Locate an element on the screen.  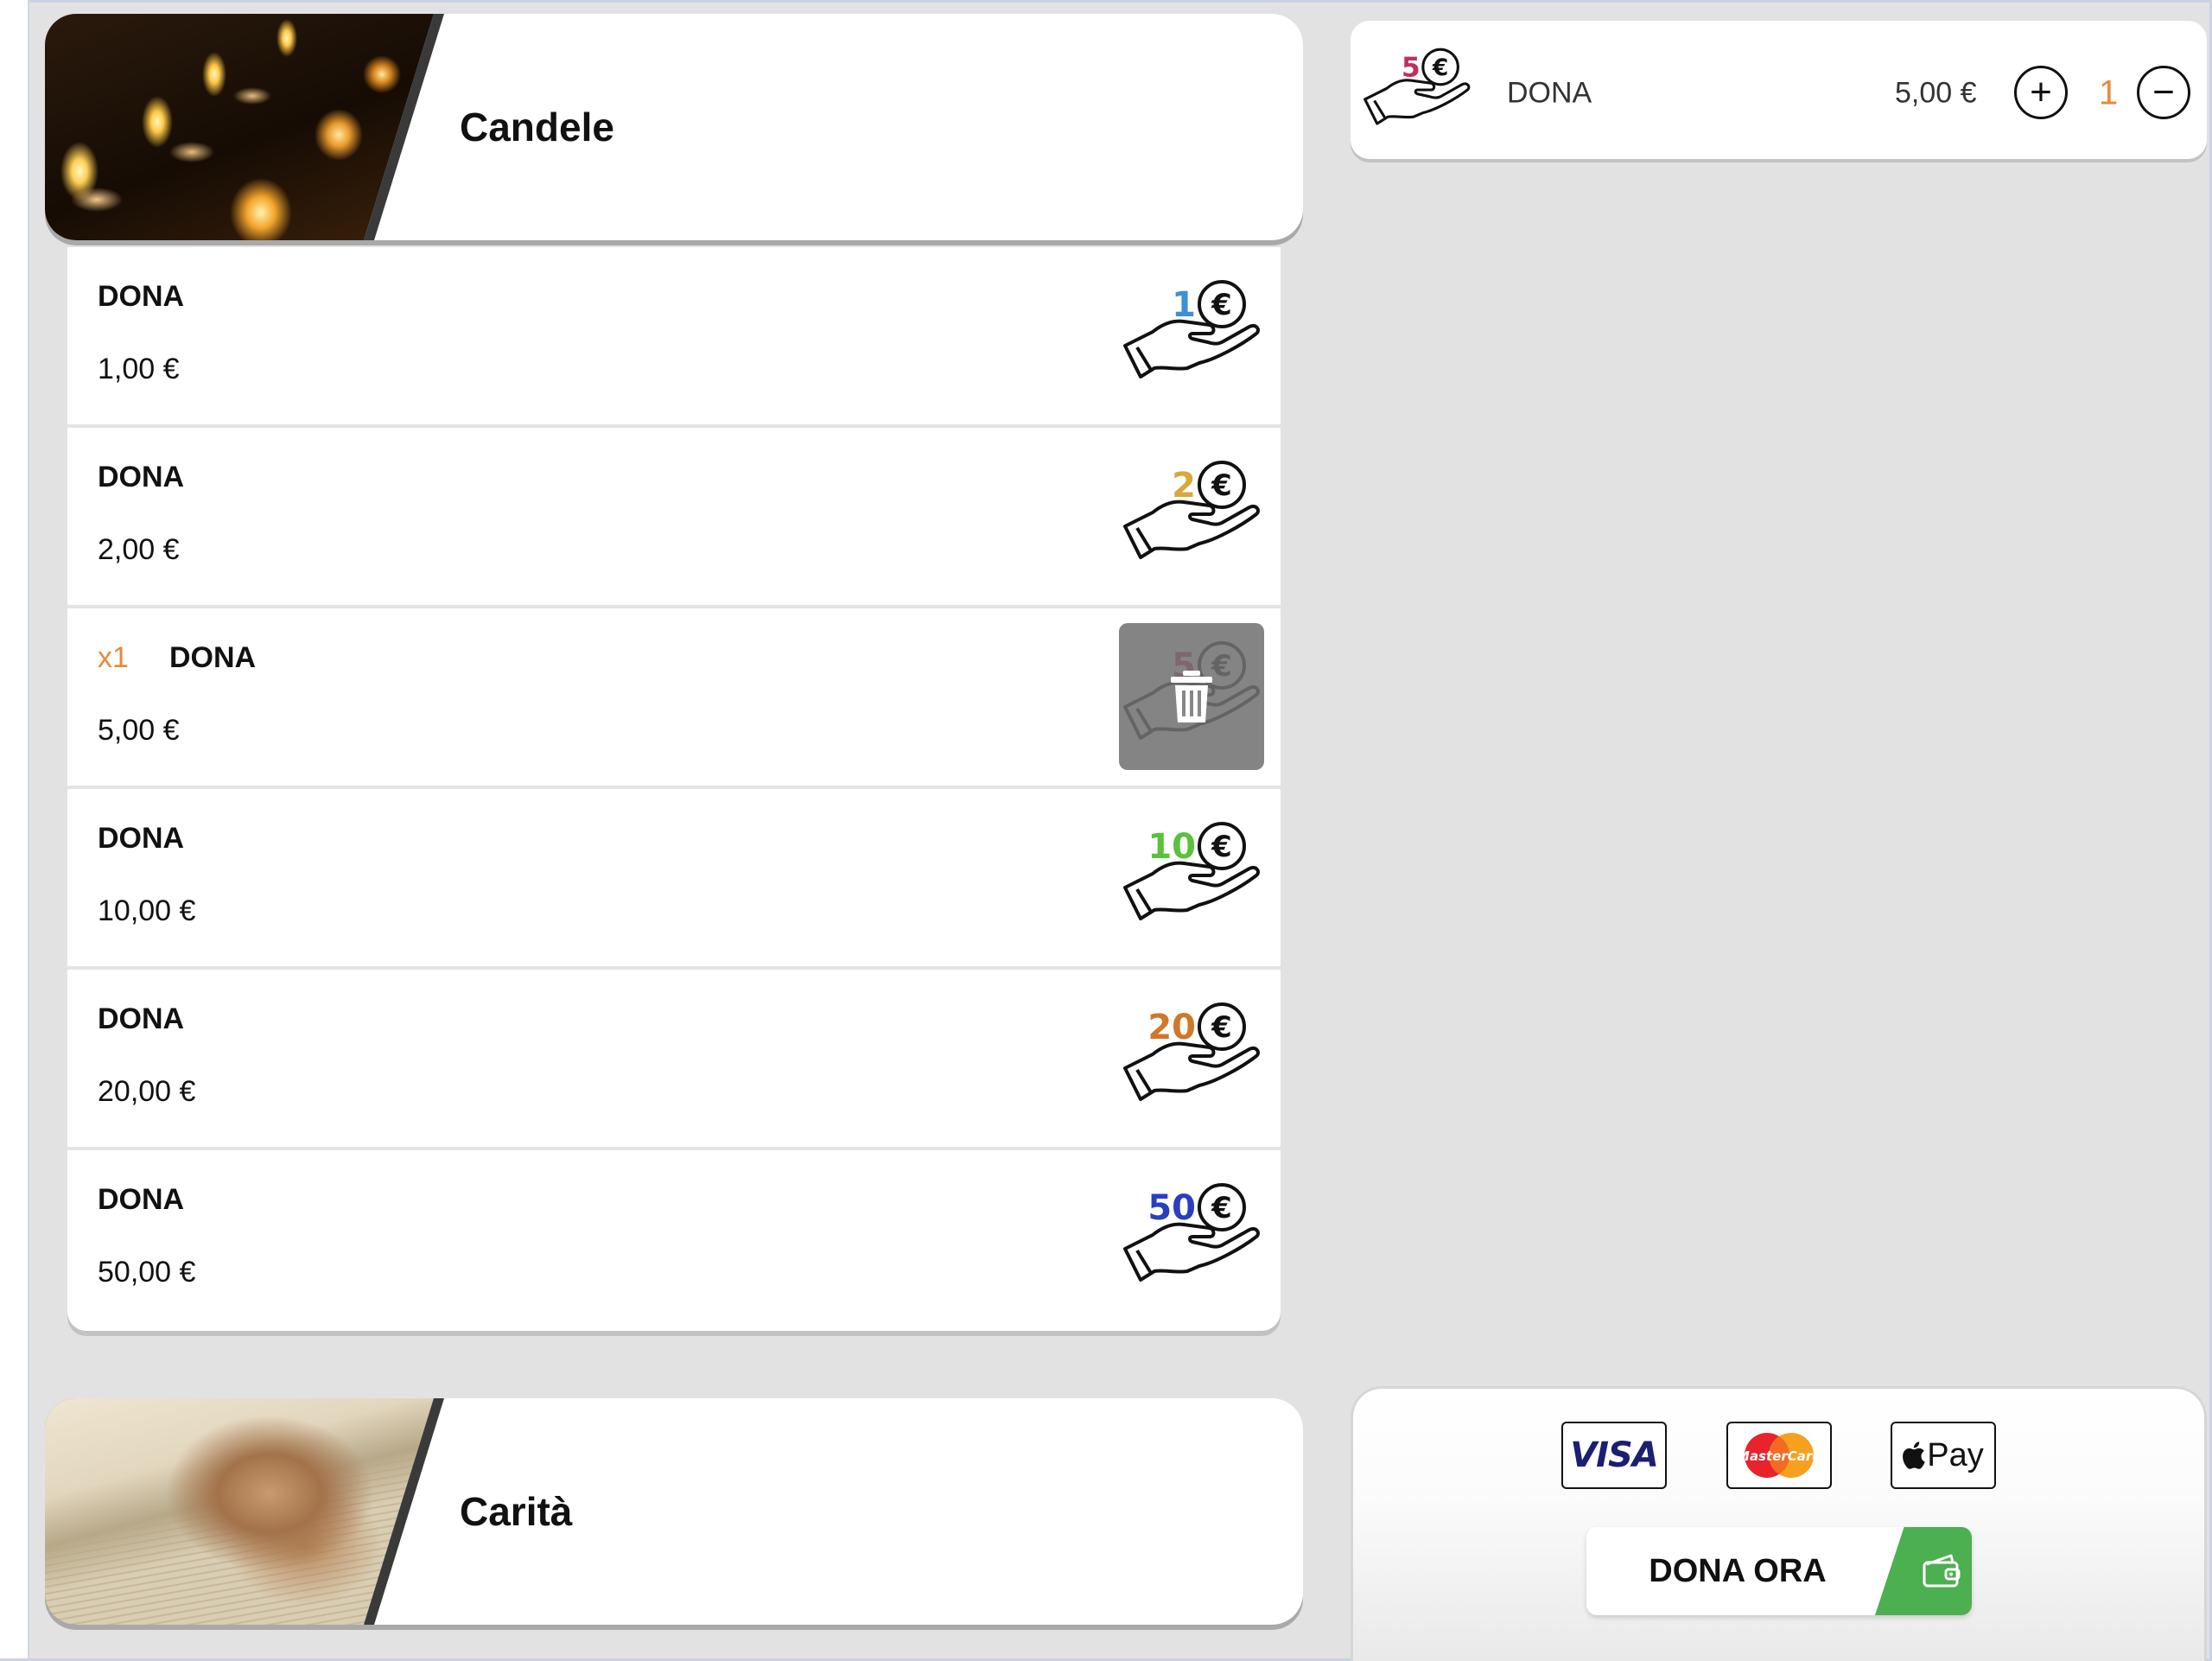
category-title: Candele is located at coordinates (537, 128).